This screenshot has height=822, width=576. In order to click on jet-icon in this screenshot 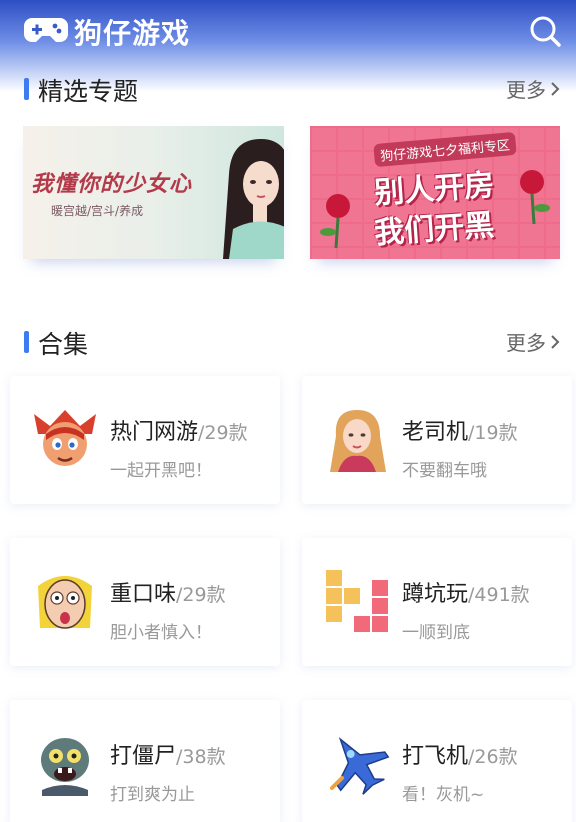, I will do `click(360, 766)`.